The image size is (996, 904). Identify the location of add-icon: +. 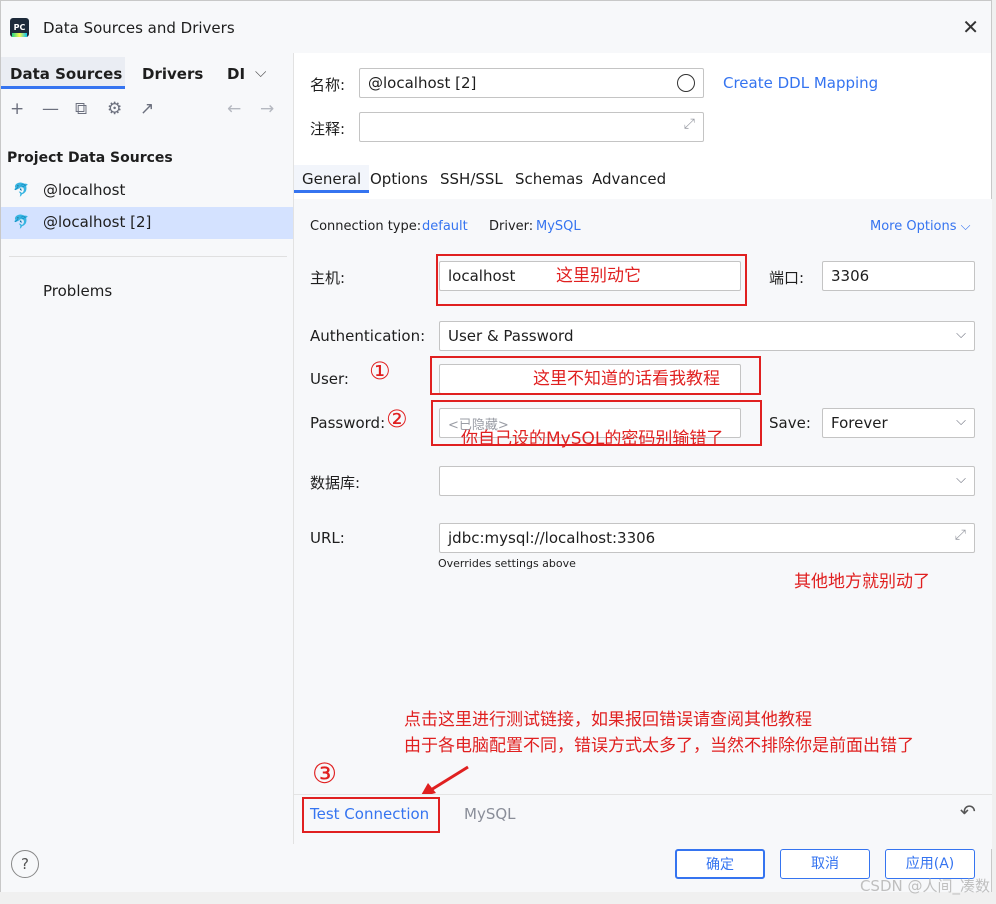
(17, 109).